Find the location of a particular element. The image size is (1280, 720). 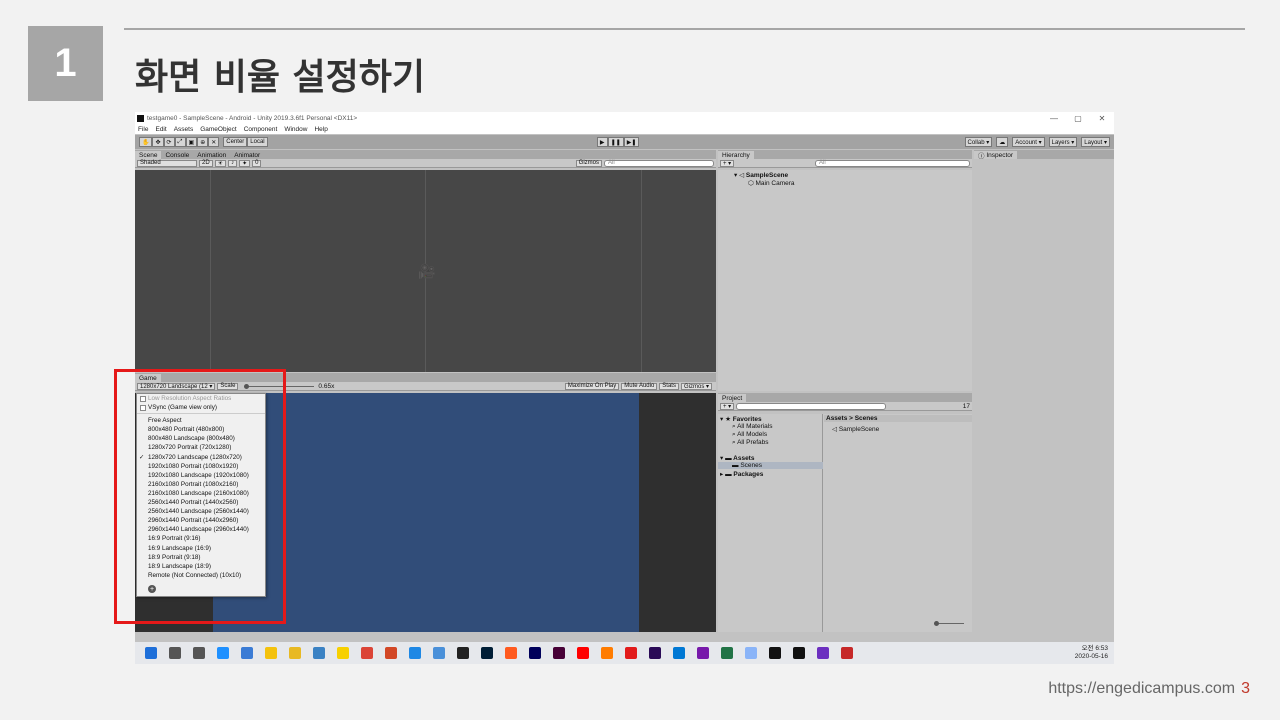

pause-button: ❚❚ is located at coordinates (615, 142).